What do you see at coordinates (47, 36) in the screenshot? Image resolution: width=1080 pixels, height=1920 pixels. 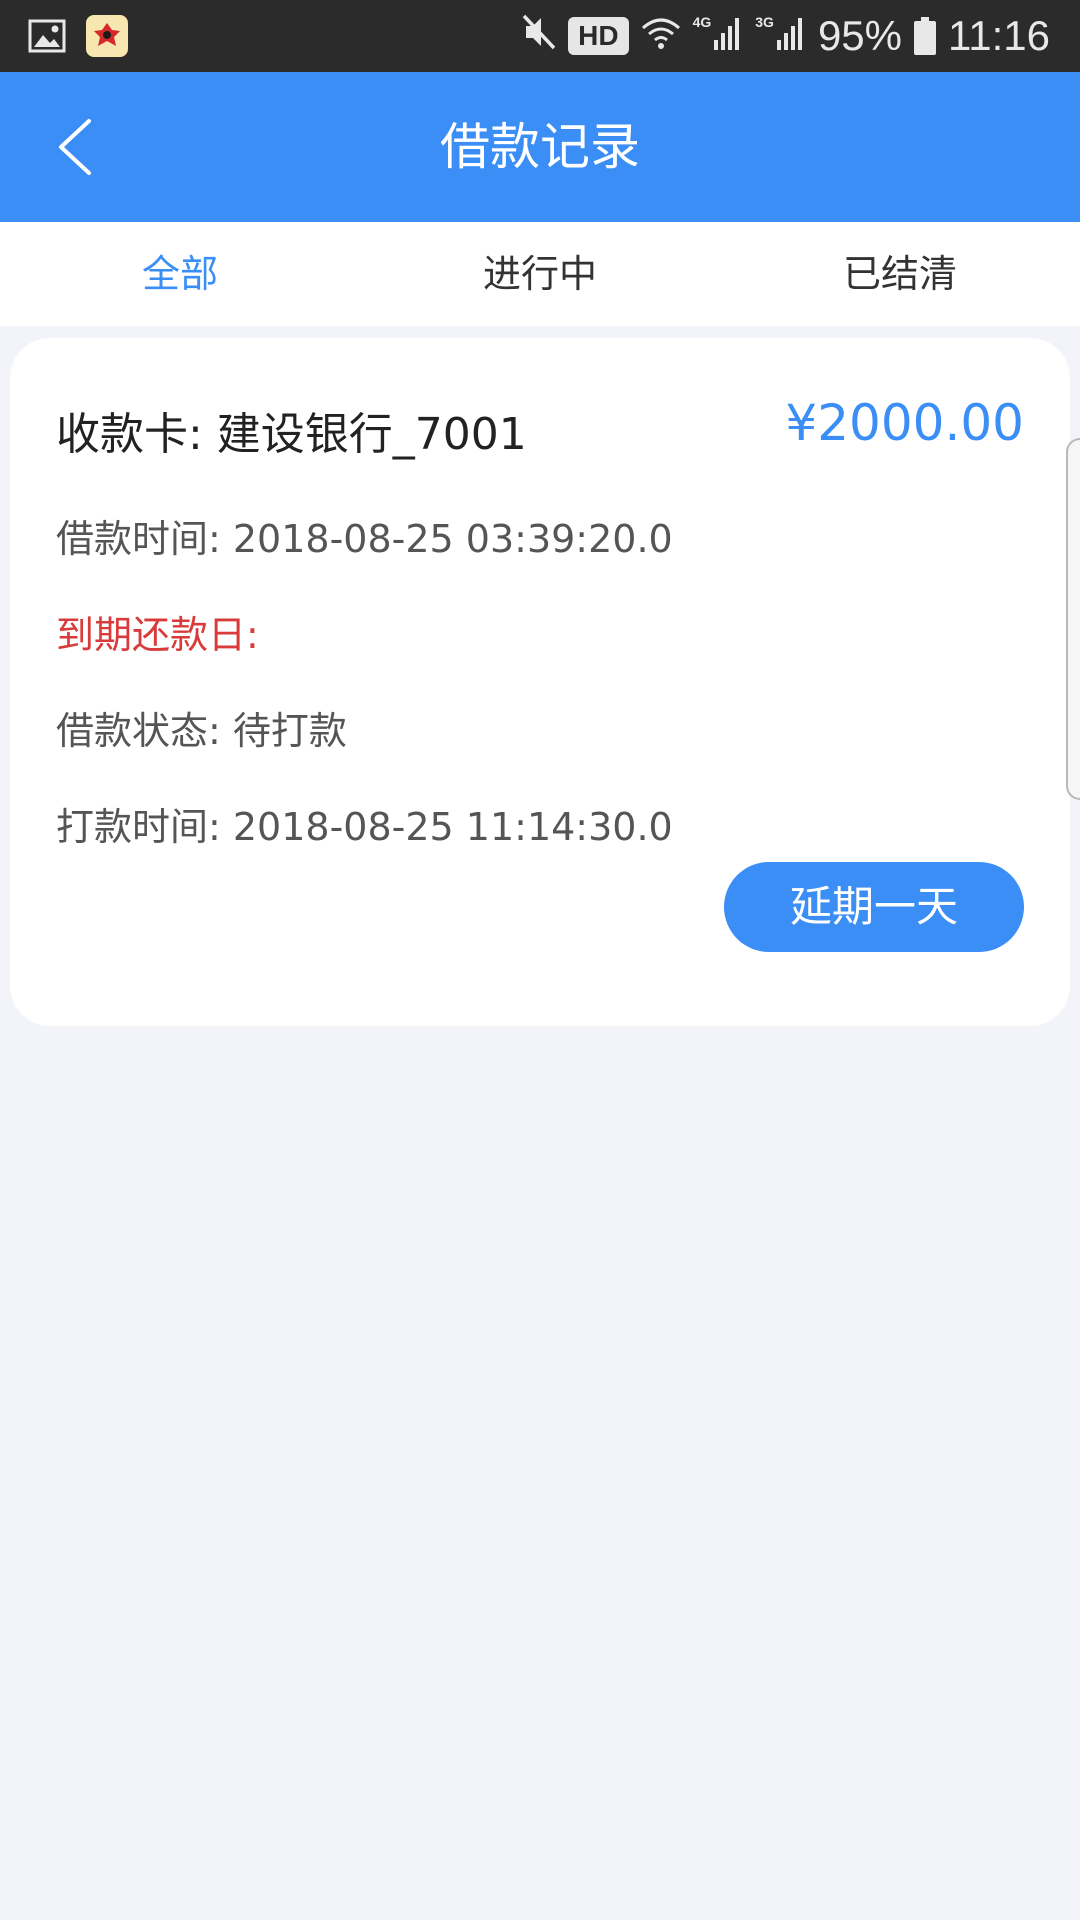 I see `gallery-icon` at bounding box center [47, 36].